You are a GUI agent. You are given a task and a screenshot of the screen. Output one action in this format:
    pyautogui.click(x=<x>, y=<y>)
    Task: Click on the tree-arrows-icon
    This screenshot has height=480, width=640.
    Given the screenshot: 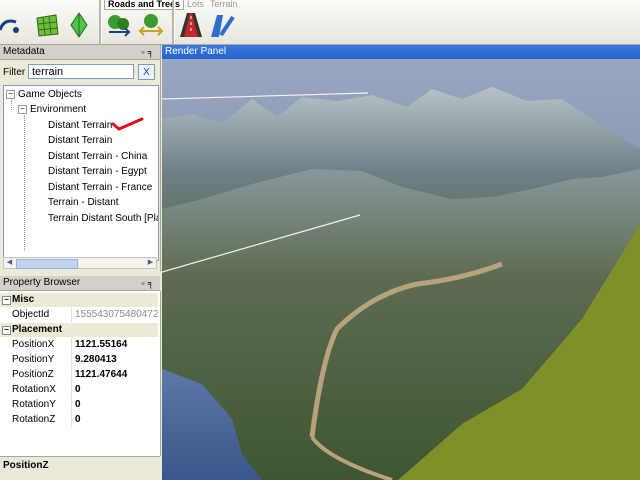 What is the action you would take?
    pyautogui.click(x=119, y=26)
    